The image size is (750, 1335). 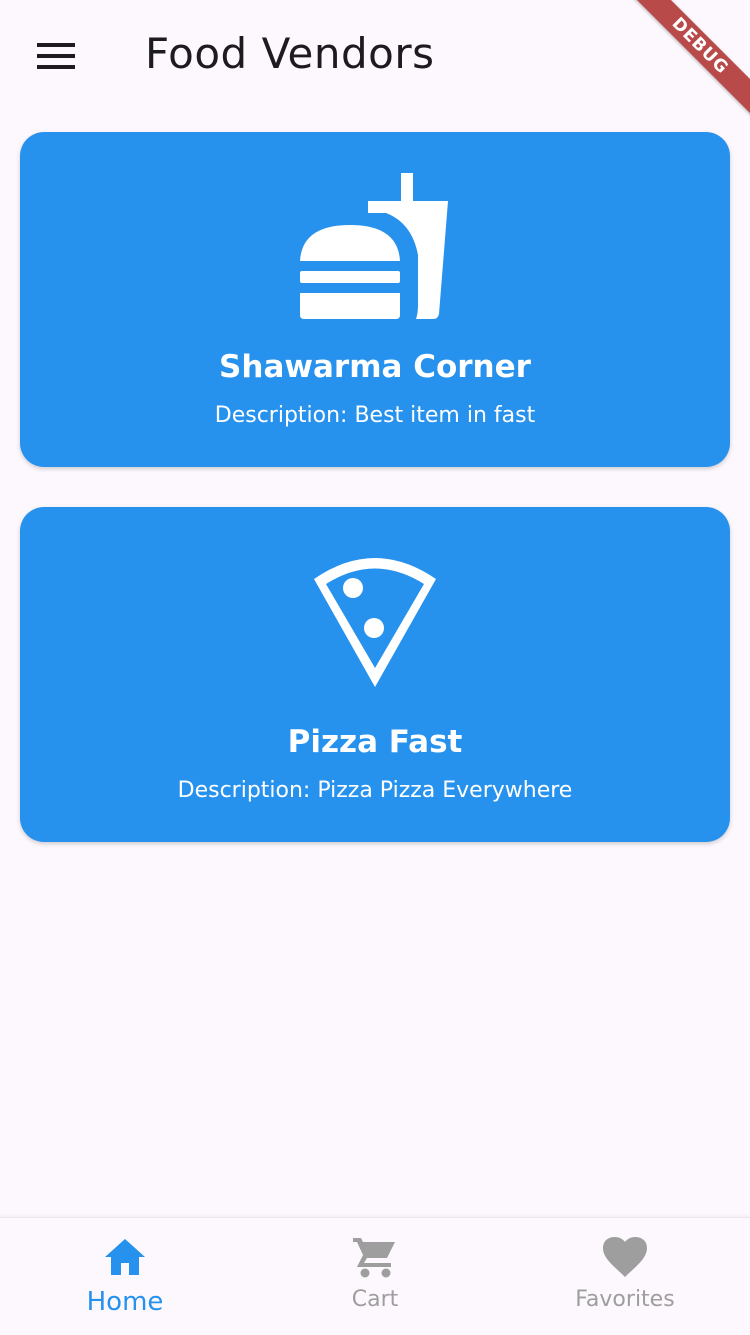 I want to click on pizza-slice-icon, so click(x=375, y=623).